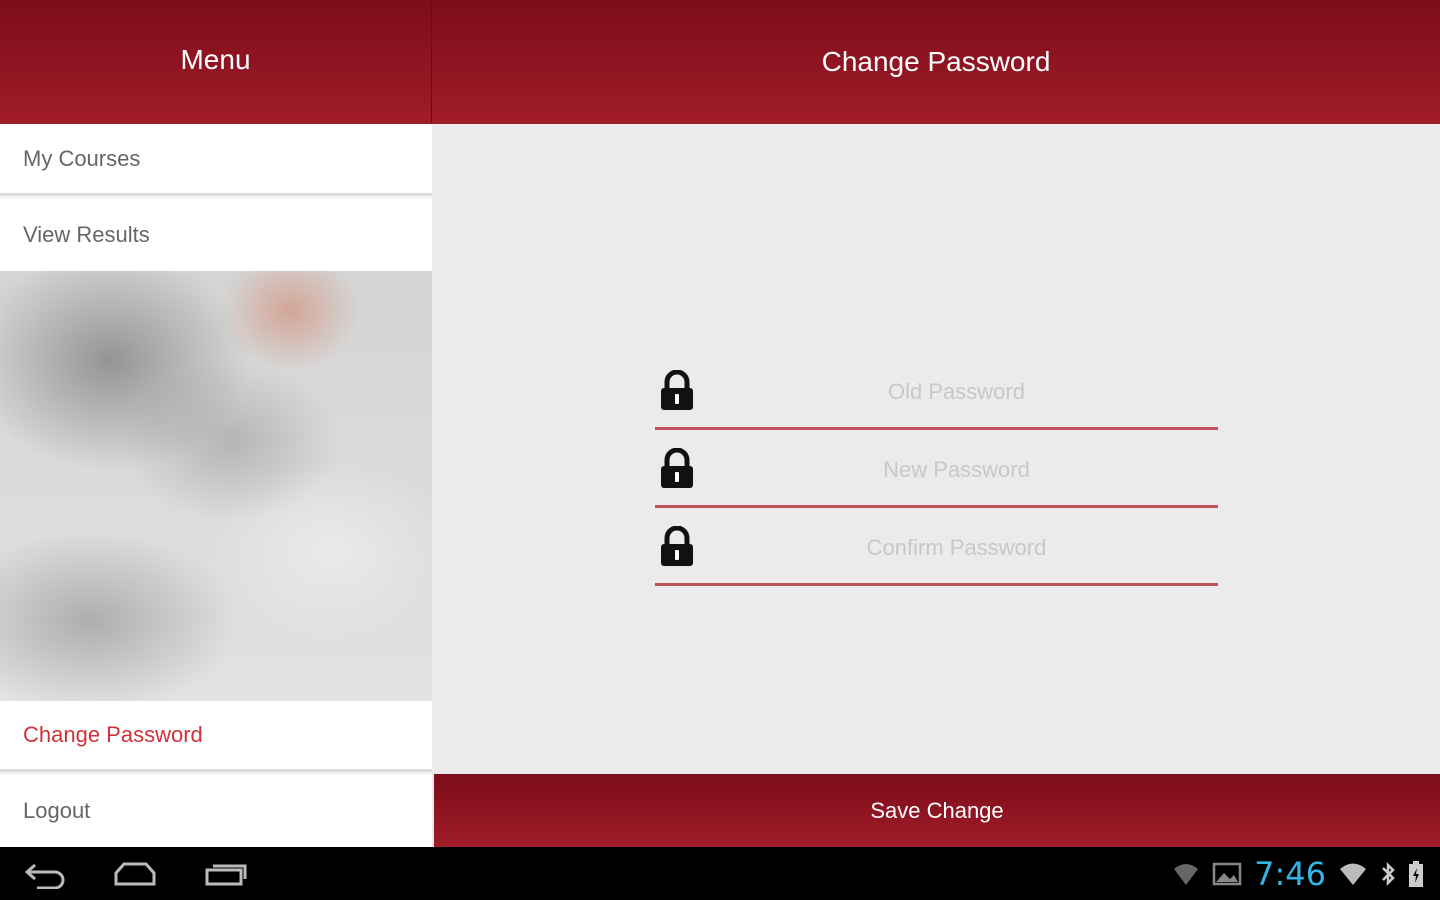  I want to click on sidebar-header: Menu, so click(216, 62).